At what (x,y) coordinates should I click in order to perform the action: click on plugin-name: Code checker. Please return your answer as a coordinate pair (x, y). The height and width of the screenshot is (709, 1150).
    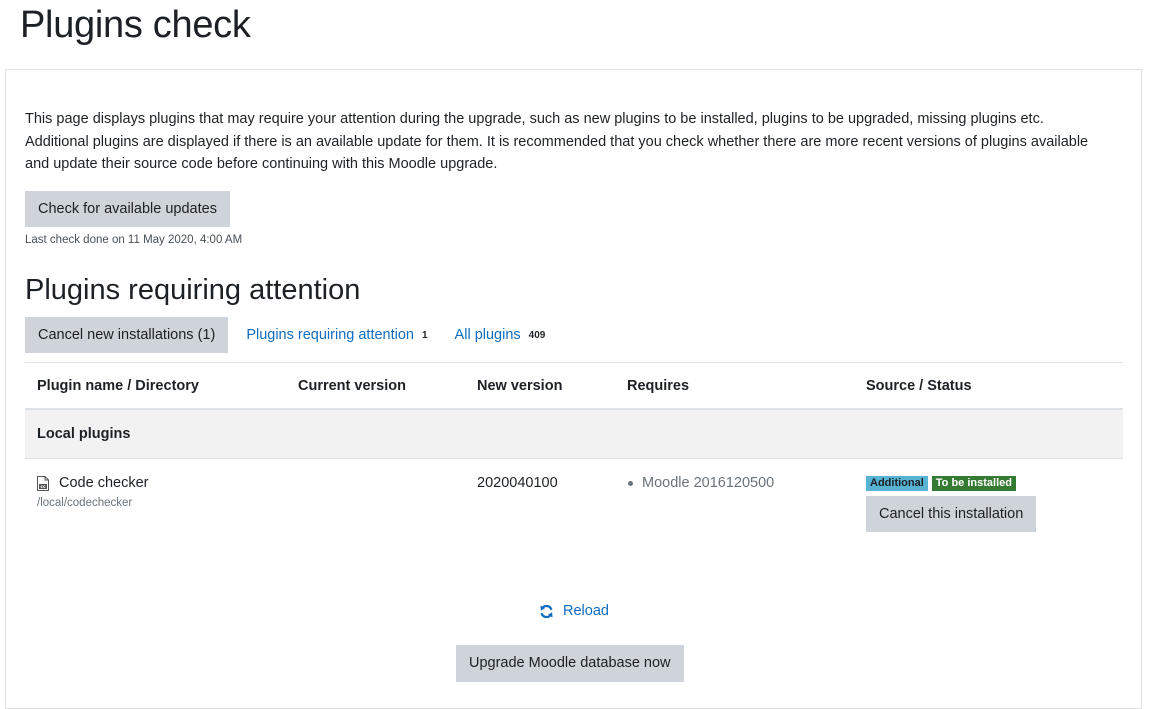
    Looking at the image, I should click on (104, 483).